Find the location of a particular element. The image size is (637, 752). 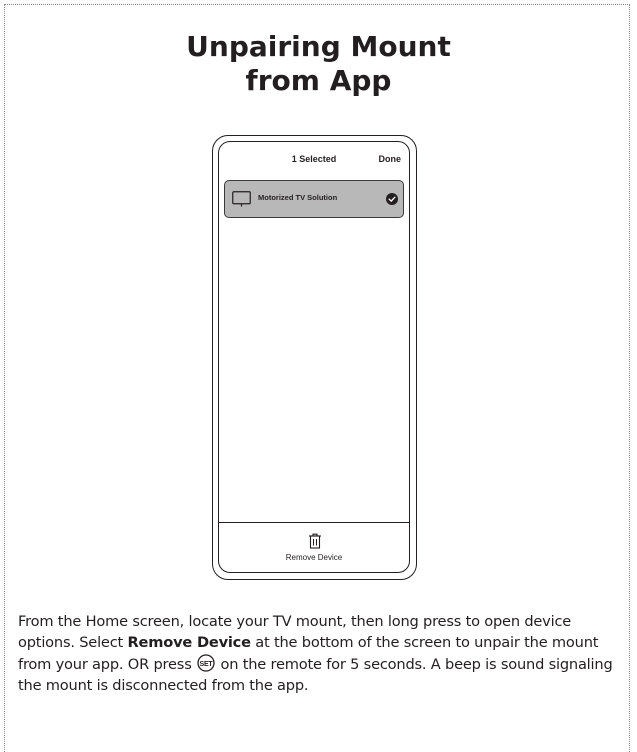

set-button-label: SET is located at coordinates (207, 663).